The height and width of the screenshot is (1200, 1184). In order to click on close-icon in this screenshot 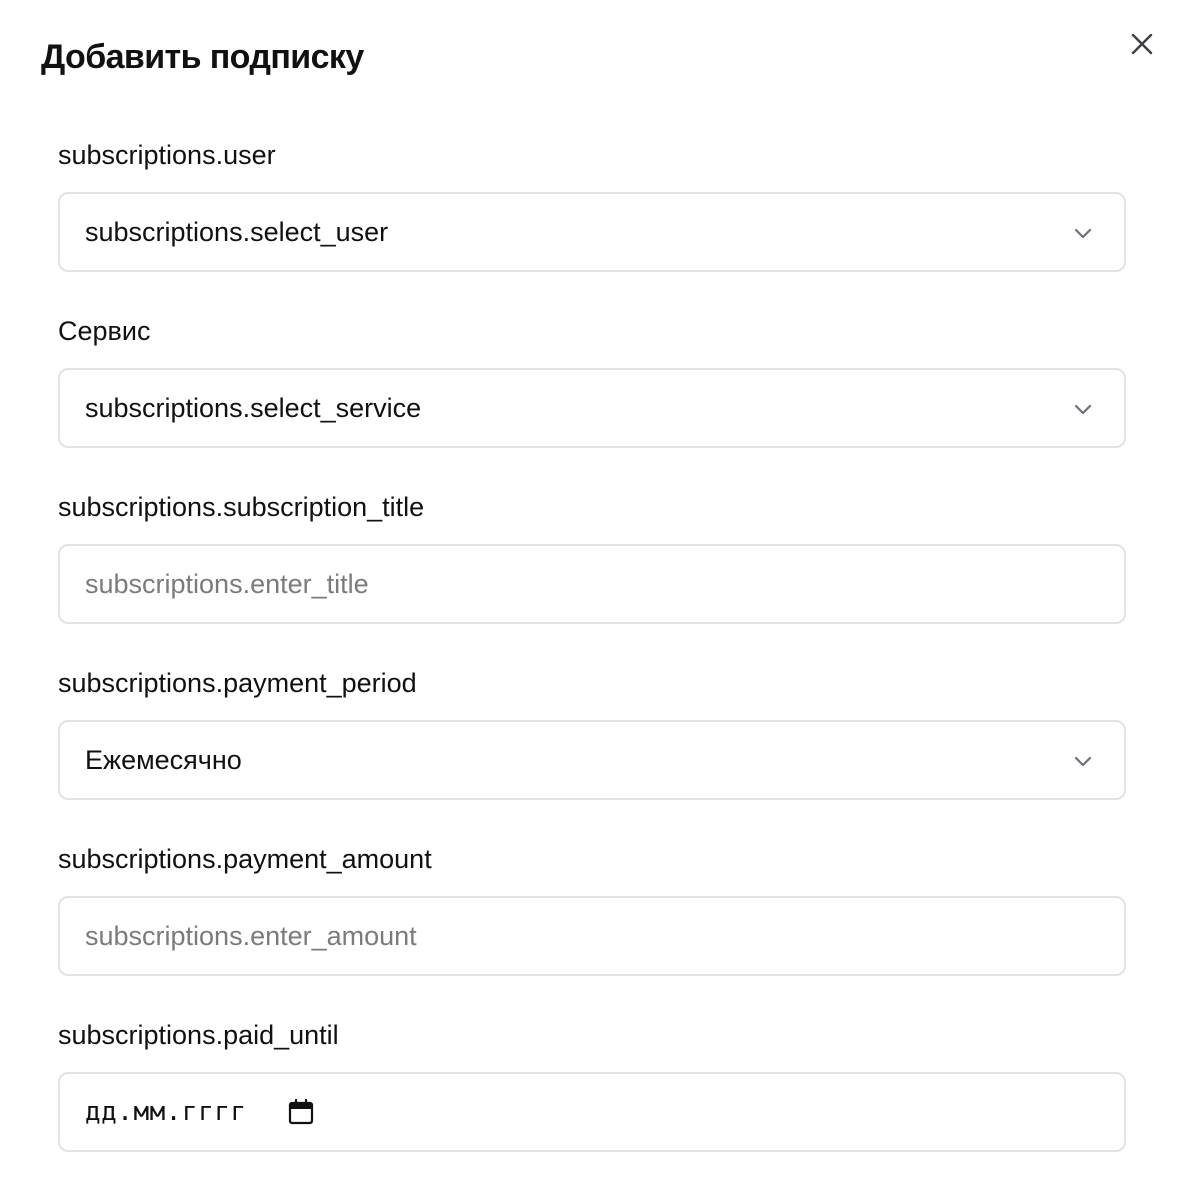, I will do `click(1142, 44)`.